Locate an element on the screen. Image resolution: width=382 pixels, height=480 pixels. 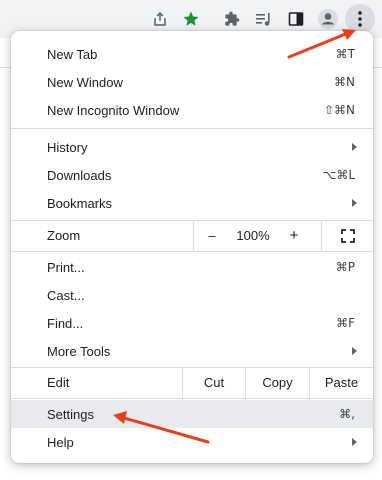
zoom-out-button: – is located at coordinates (212, 235).